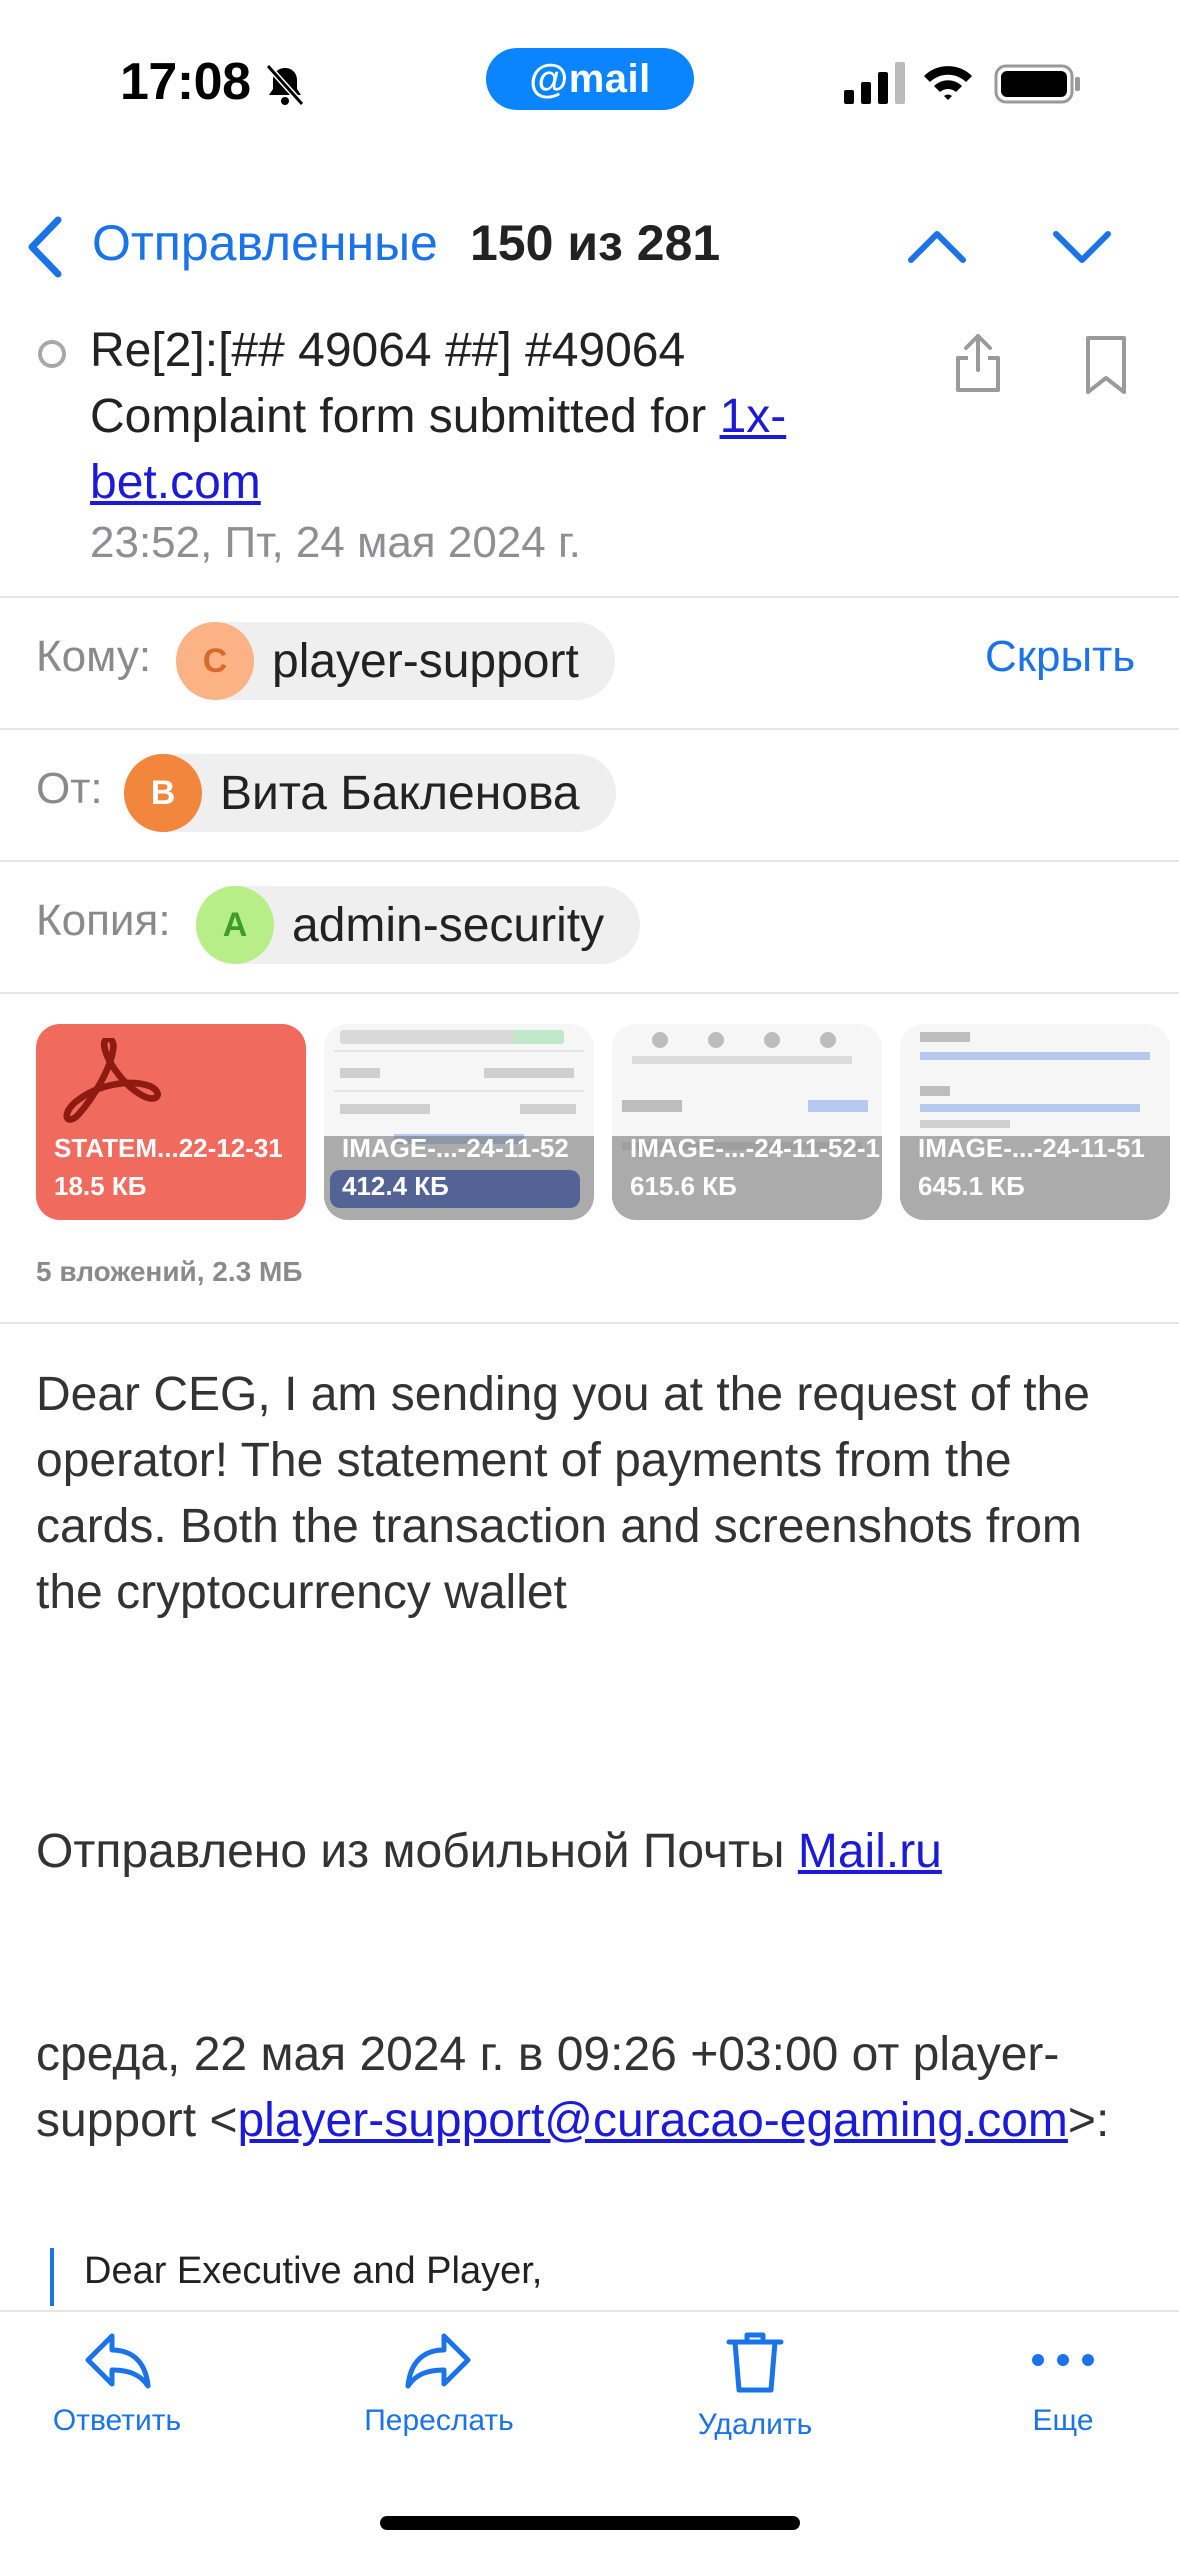  What do you see at coordinates (94, 656) in the screenshot?
I see `to-label: Кому:` at bounding box center [94, 656].